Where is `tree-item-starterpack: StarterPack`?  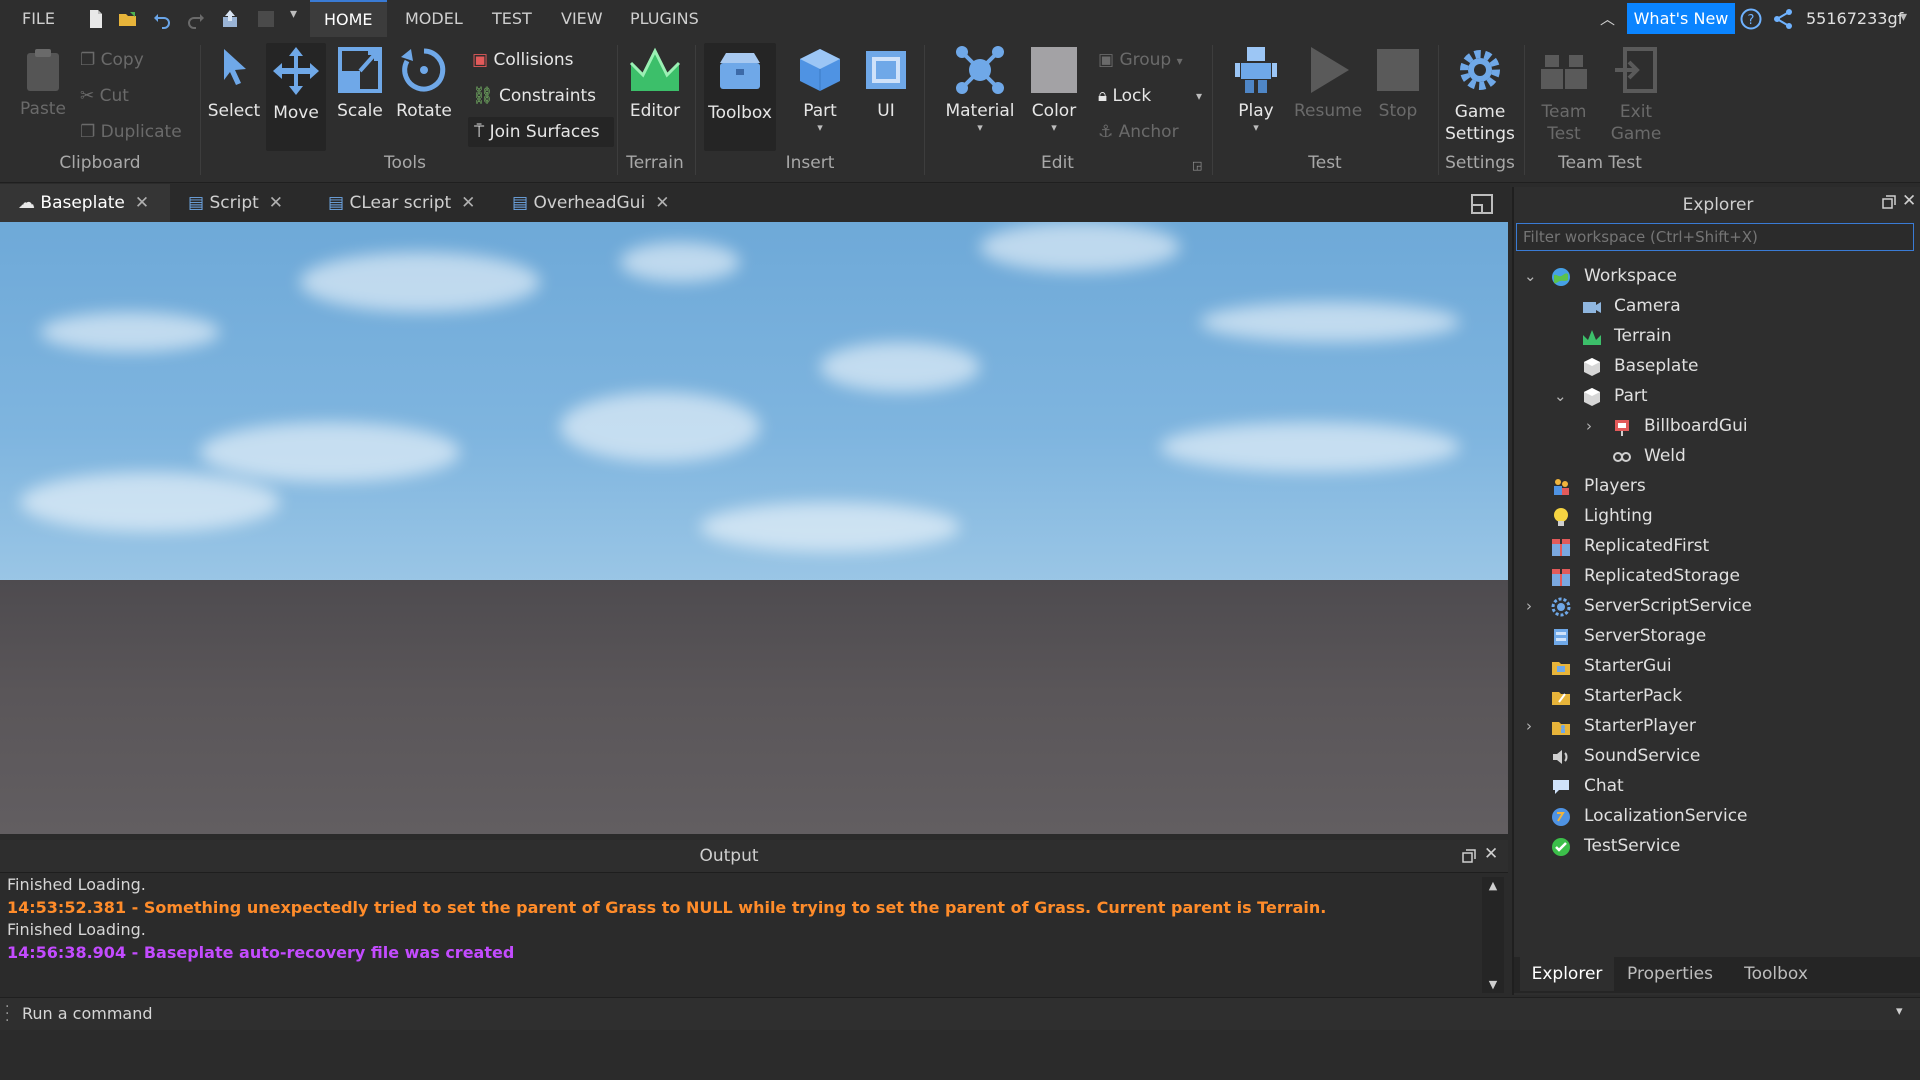 tree-item-starterpack: StarterPack is located at coordinates (1717, 696).